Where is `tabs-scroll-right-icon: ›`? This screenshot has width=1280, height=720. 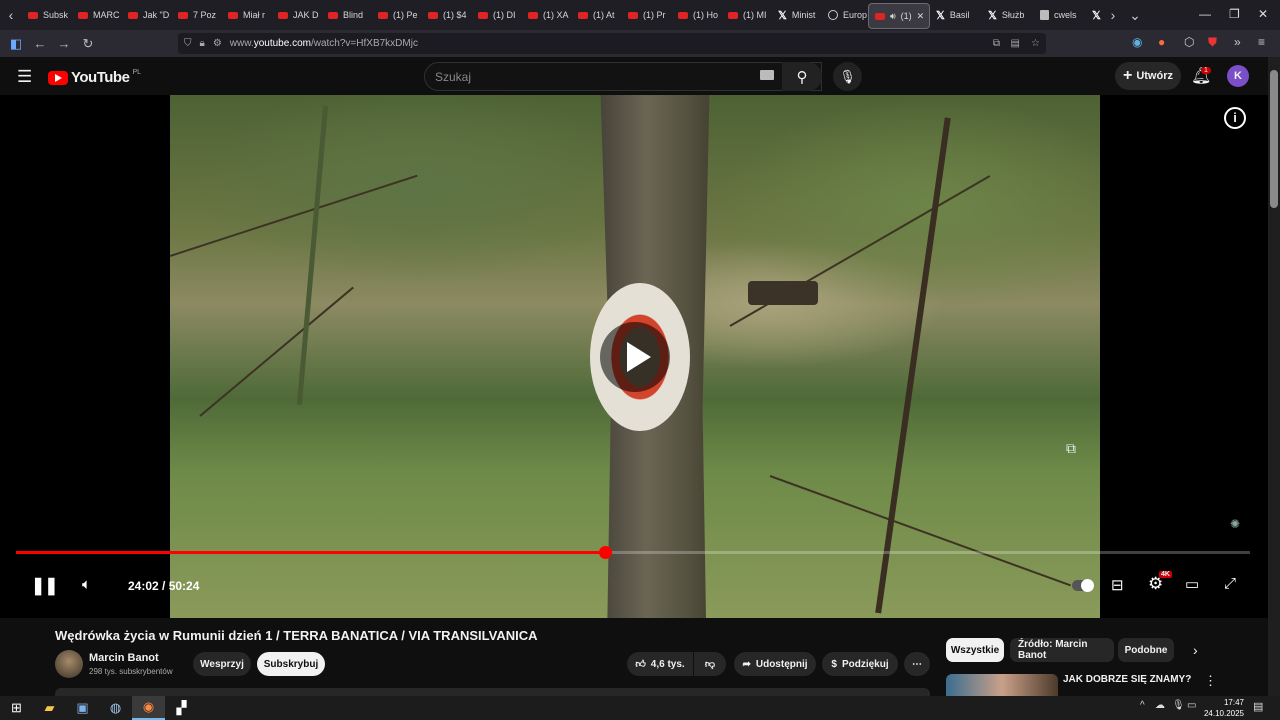
tabs-scroll-right-icon: › is located at coordinates (1113, 15).